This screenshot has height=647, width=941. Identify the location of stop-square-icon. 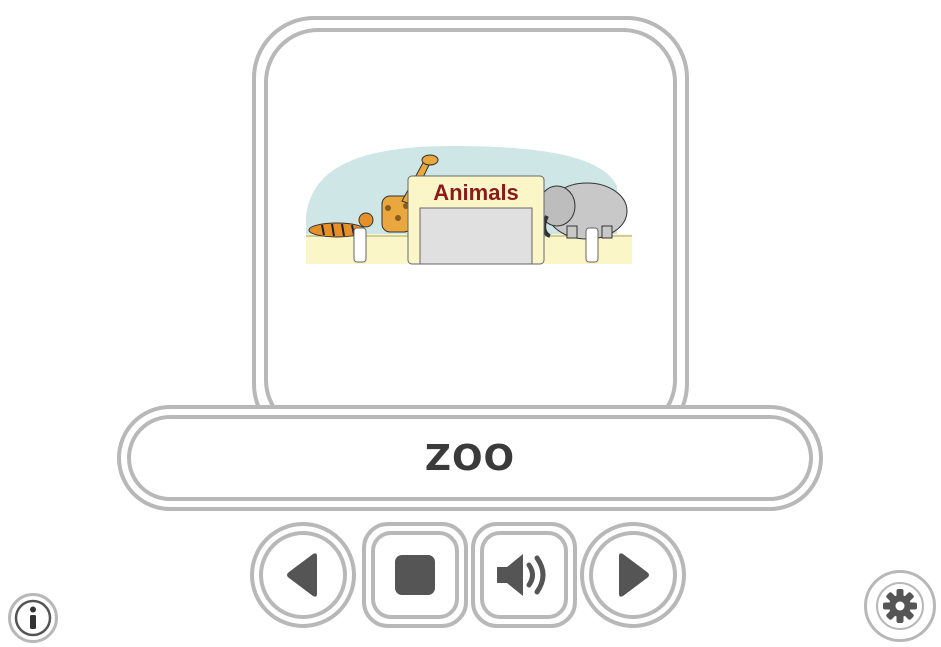
(415, 575).